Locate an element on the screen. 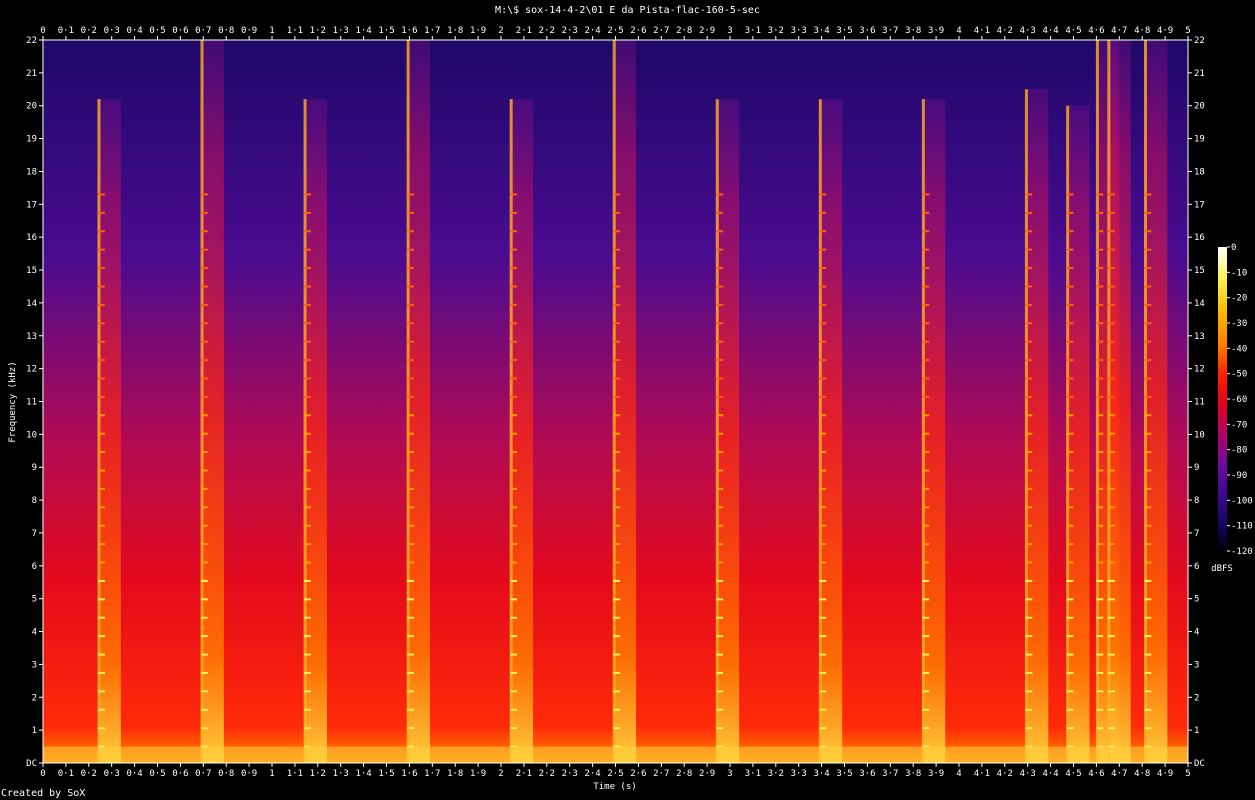  colorbar-tick-label: -120 is located at coordinates (1242, 552).